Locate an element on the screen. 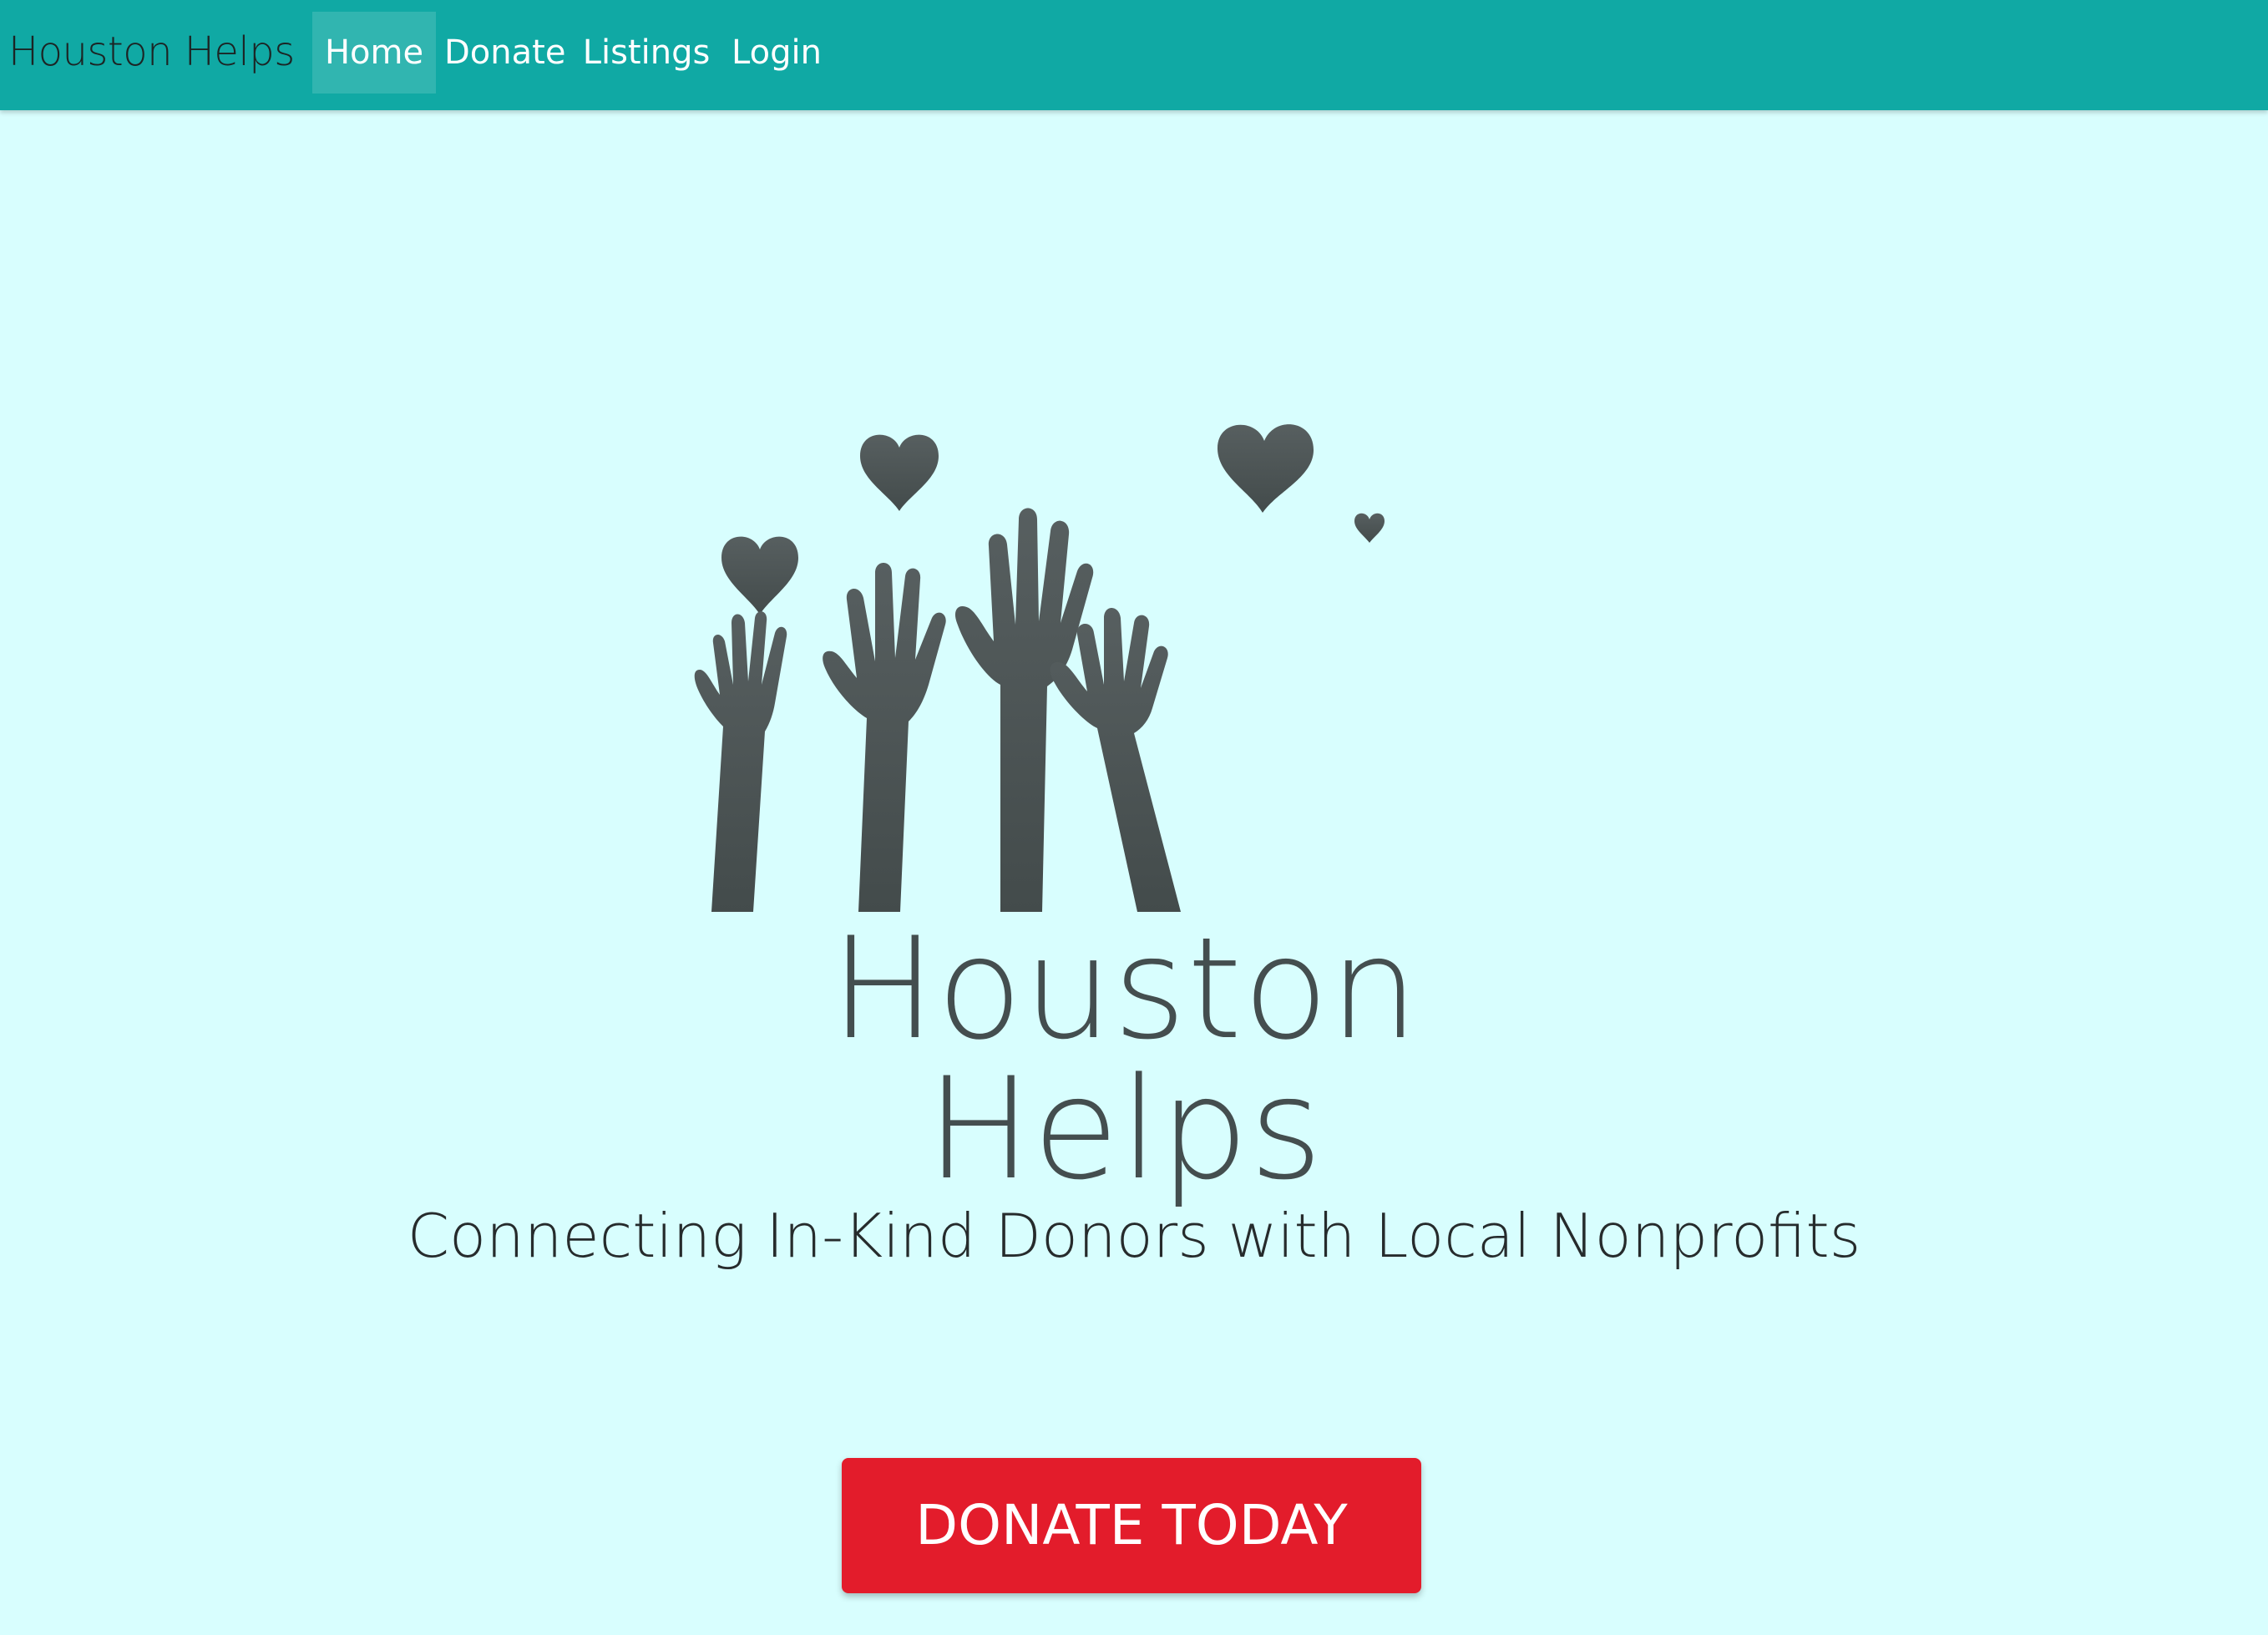 The width and height of the screenshot is (2268, 1635). navbar-brand: Houston Helps is located at coordinates (151, 52).